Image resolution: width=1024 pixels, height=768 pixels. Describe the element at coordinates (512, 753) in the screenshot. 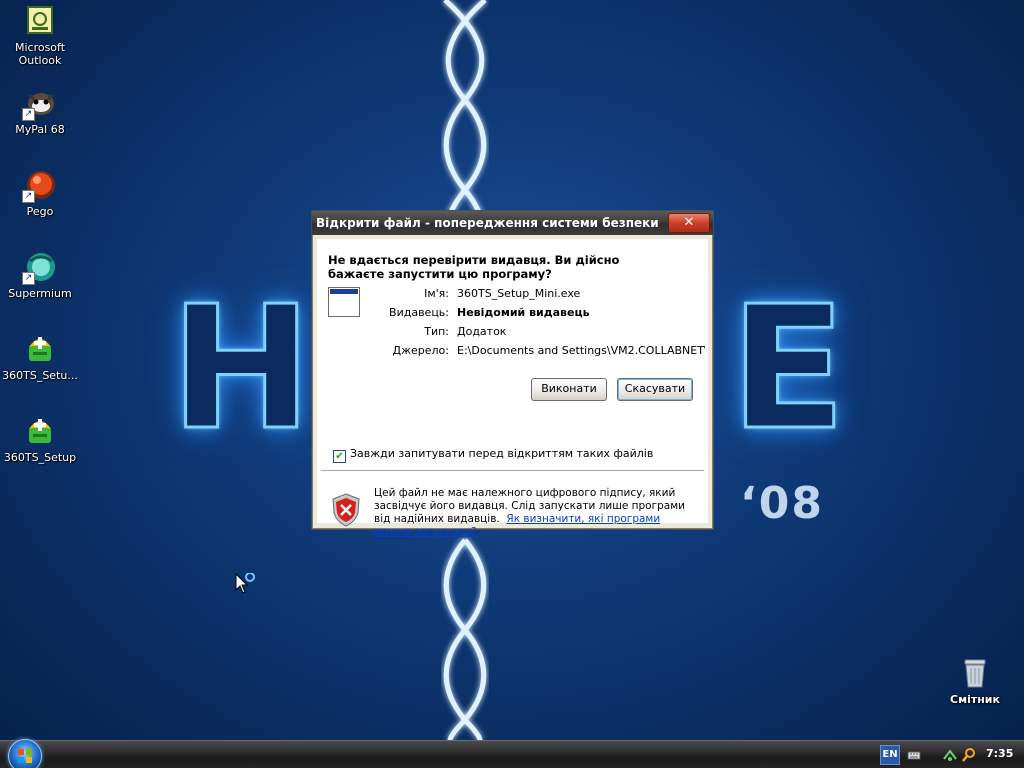

I see `taskbar: EN 7:35` at that location.